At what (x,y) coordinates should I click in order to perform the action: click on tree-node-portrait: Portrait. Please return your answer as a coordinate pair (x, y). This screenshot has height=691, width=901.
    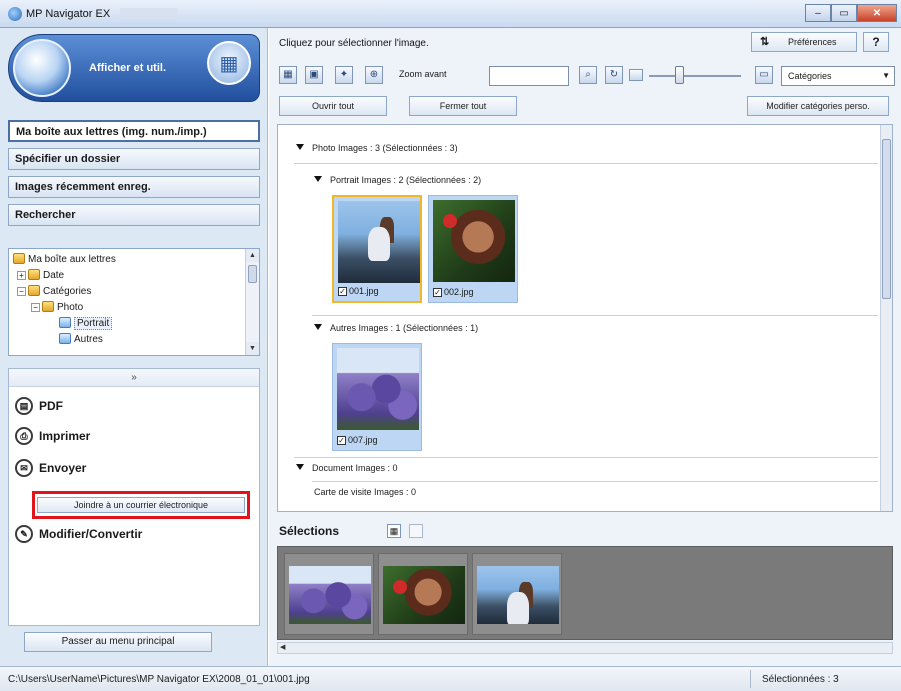
    Looking at the image, I should click on (86, 323).